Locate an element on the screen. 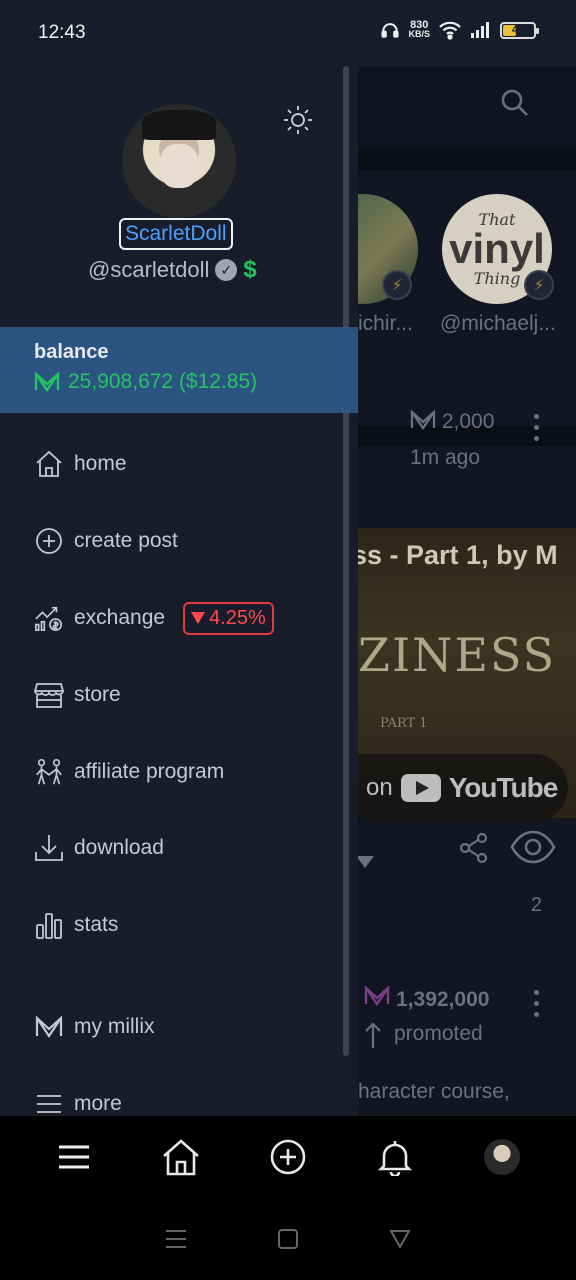  youtube-pill: on YouTube is located at coordinates (463, 788).